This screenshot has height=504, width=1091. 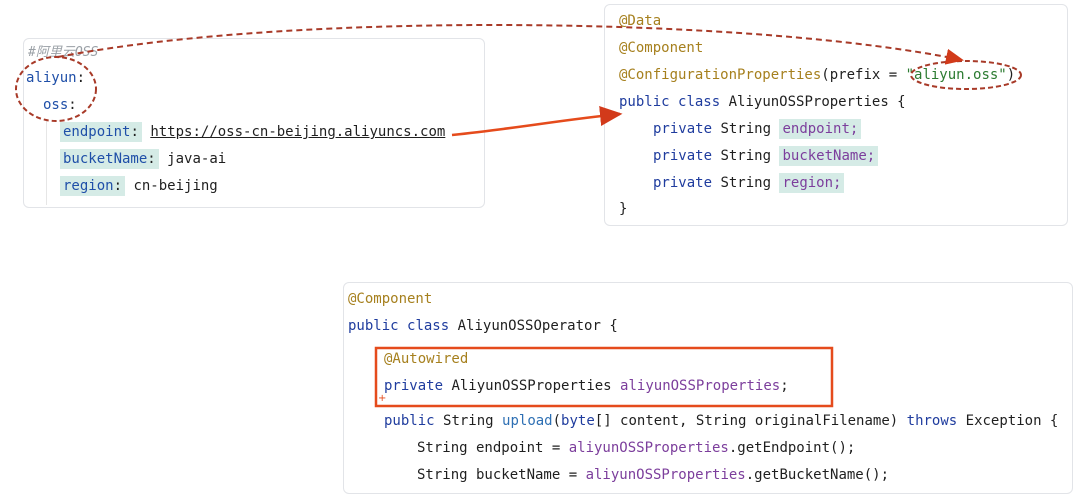 What do you see at coordinates (97, 132) in the screenshot?
I see `yaml-key-endpoint: endpoint` at bounding box center [97, 132].